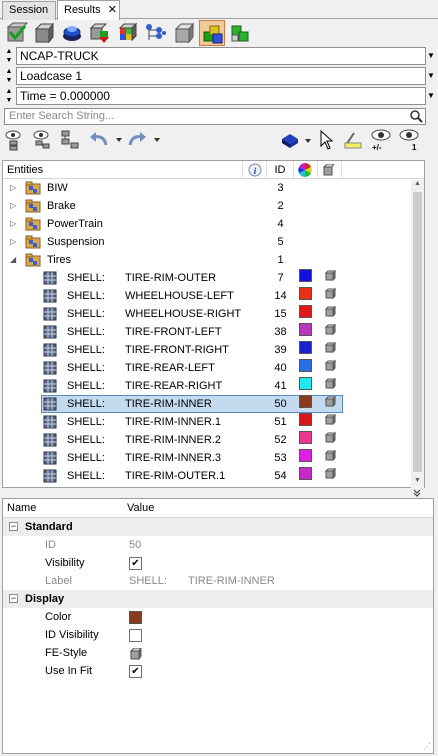 The height and width of the screenshot is (756, 438). Describe the element at coordinates (297, 140) in the screenshot. I see `display-mode-dropdown-icon` at that location.